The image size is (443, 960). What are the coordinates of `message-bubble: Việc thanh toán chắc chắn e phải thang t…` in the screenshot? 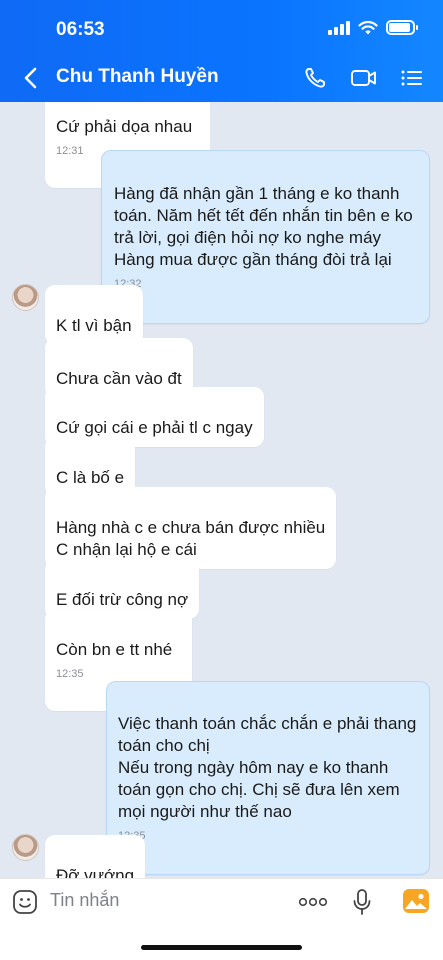 It's located at (268, 778).